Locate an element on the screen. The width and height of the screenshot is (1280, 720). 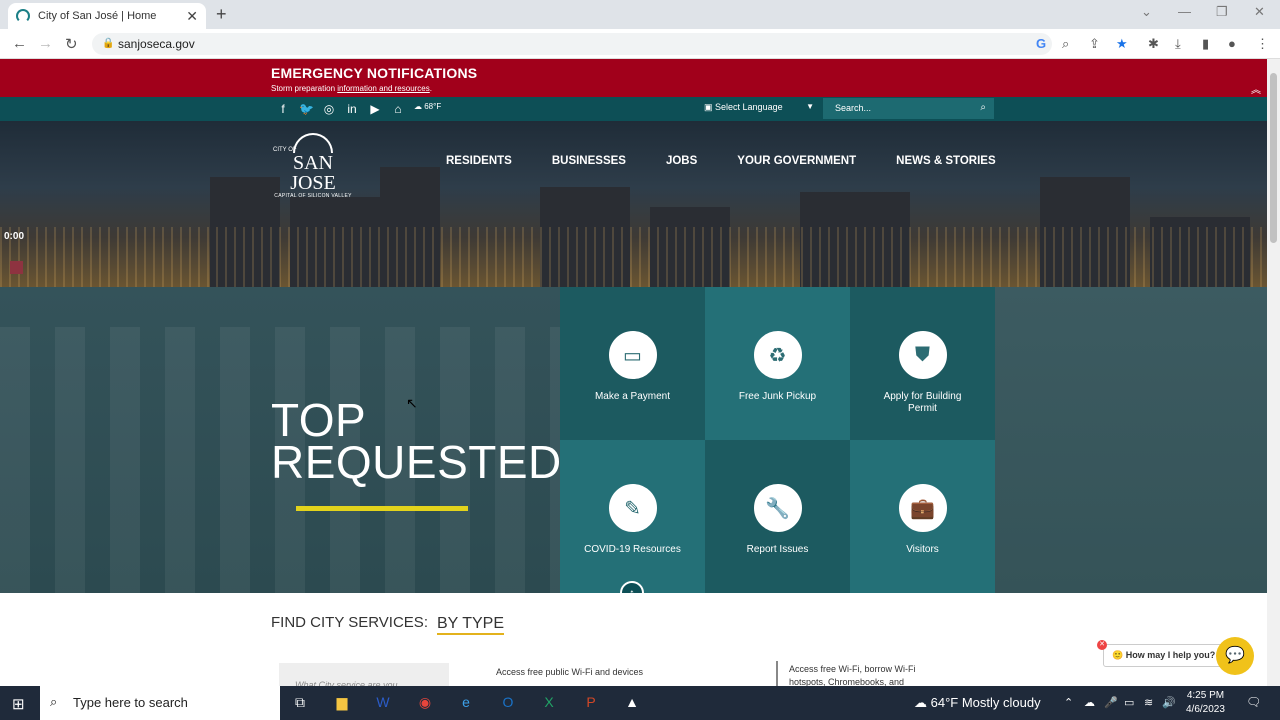
nav-news-stories: NEWS & STORIES is located at coordinates (945, 161).